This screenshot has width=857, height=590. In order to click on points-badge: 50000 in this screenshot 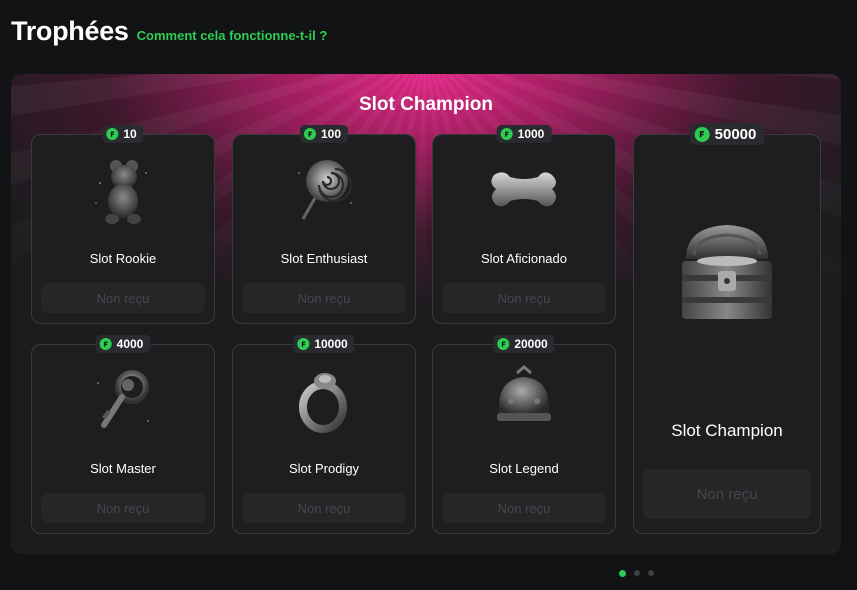, I will do `click(727, 134)`.